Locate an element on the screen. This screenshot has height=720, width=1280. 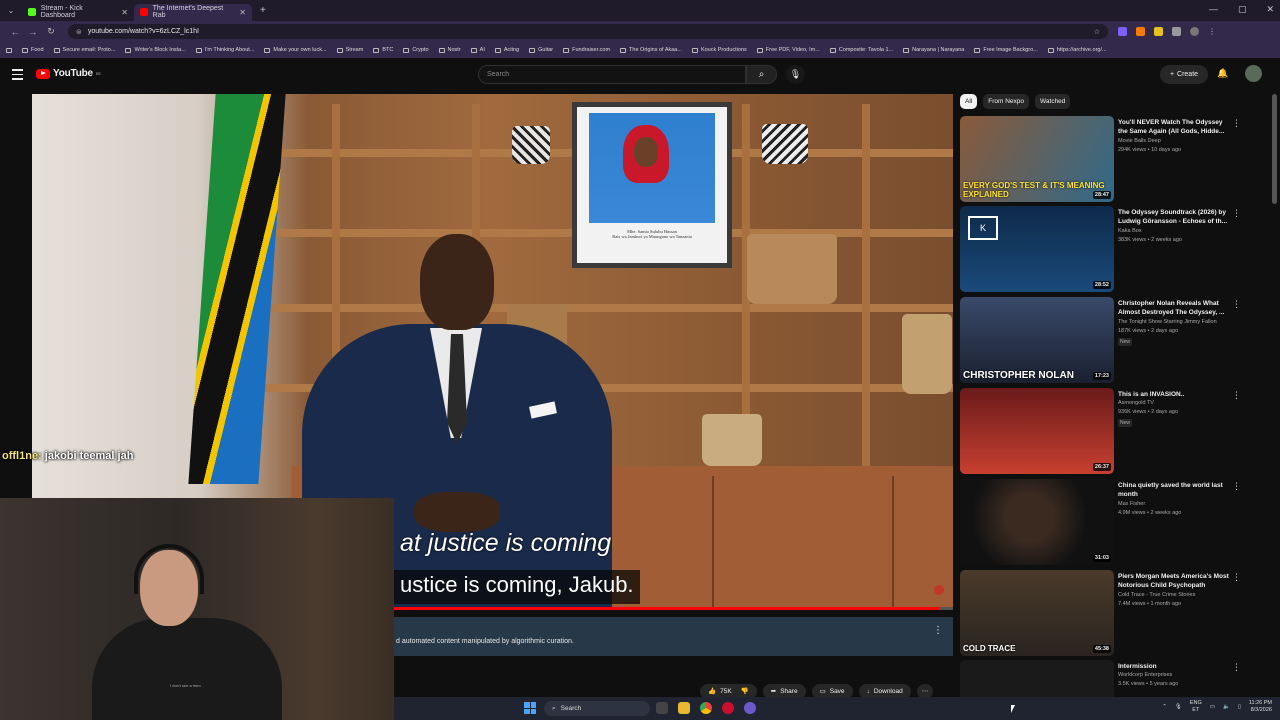
close-window-icon: ✕ is located at coordinates (1270, 9).